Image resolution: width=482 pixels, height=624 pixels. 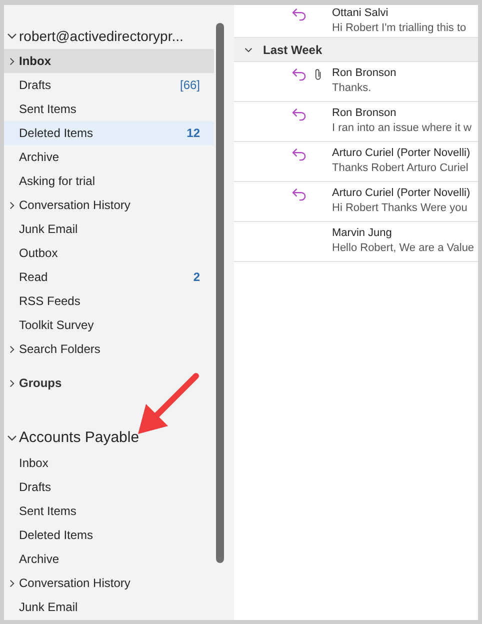 I want to click on folder-item: Read 2, so click(x=109, y=277).